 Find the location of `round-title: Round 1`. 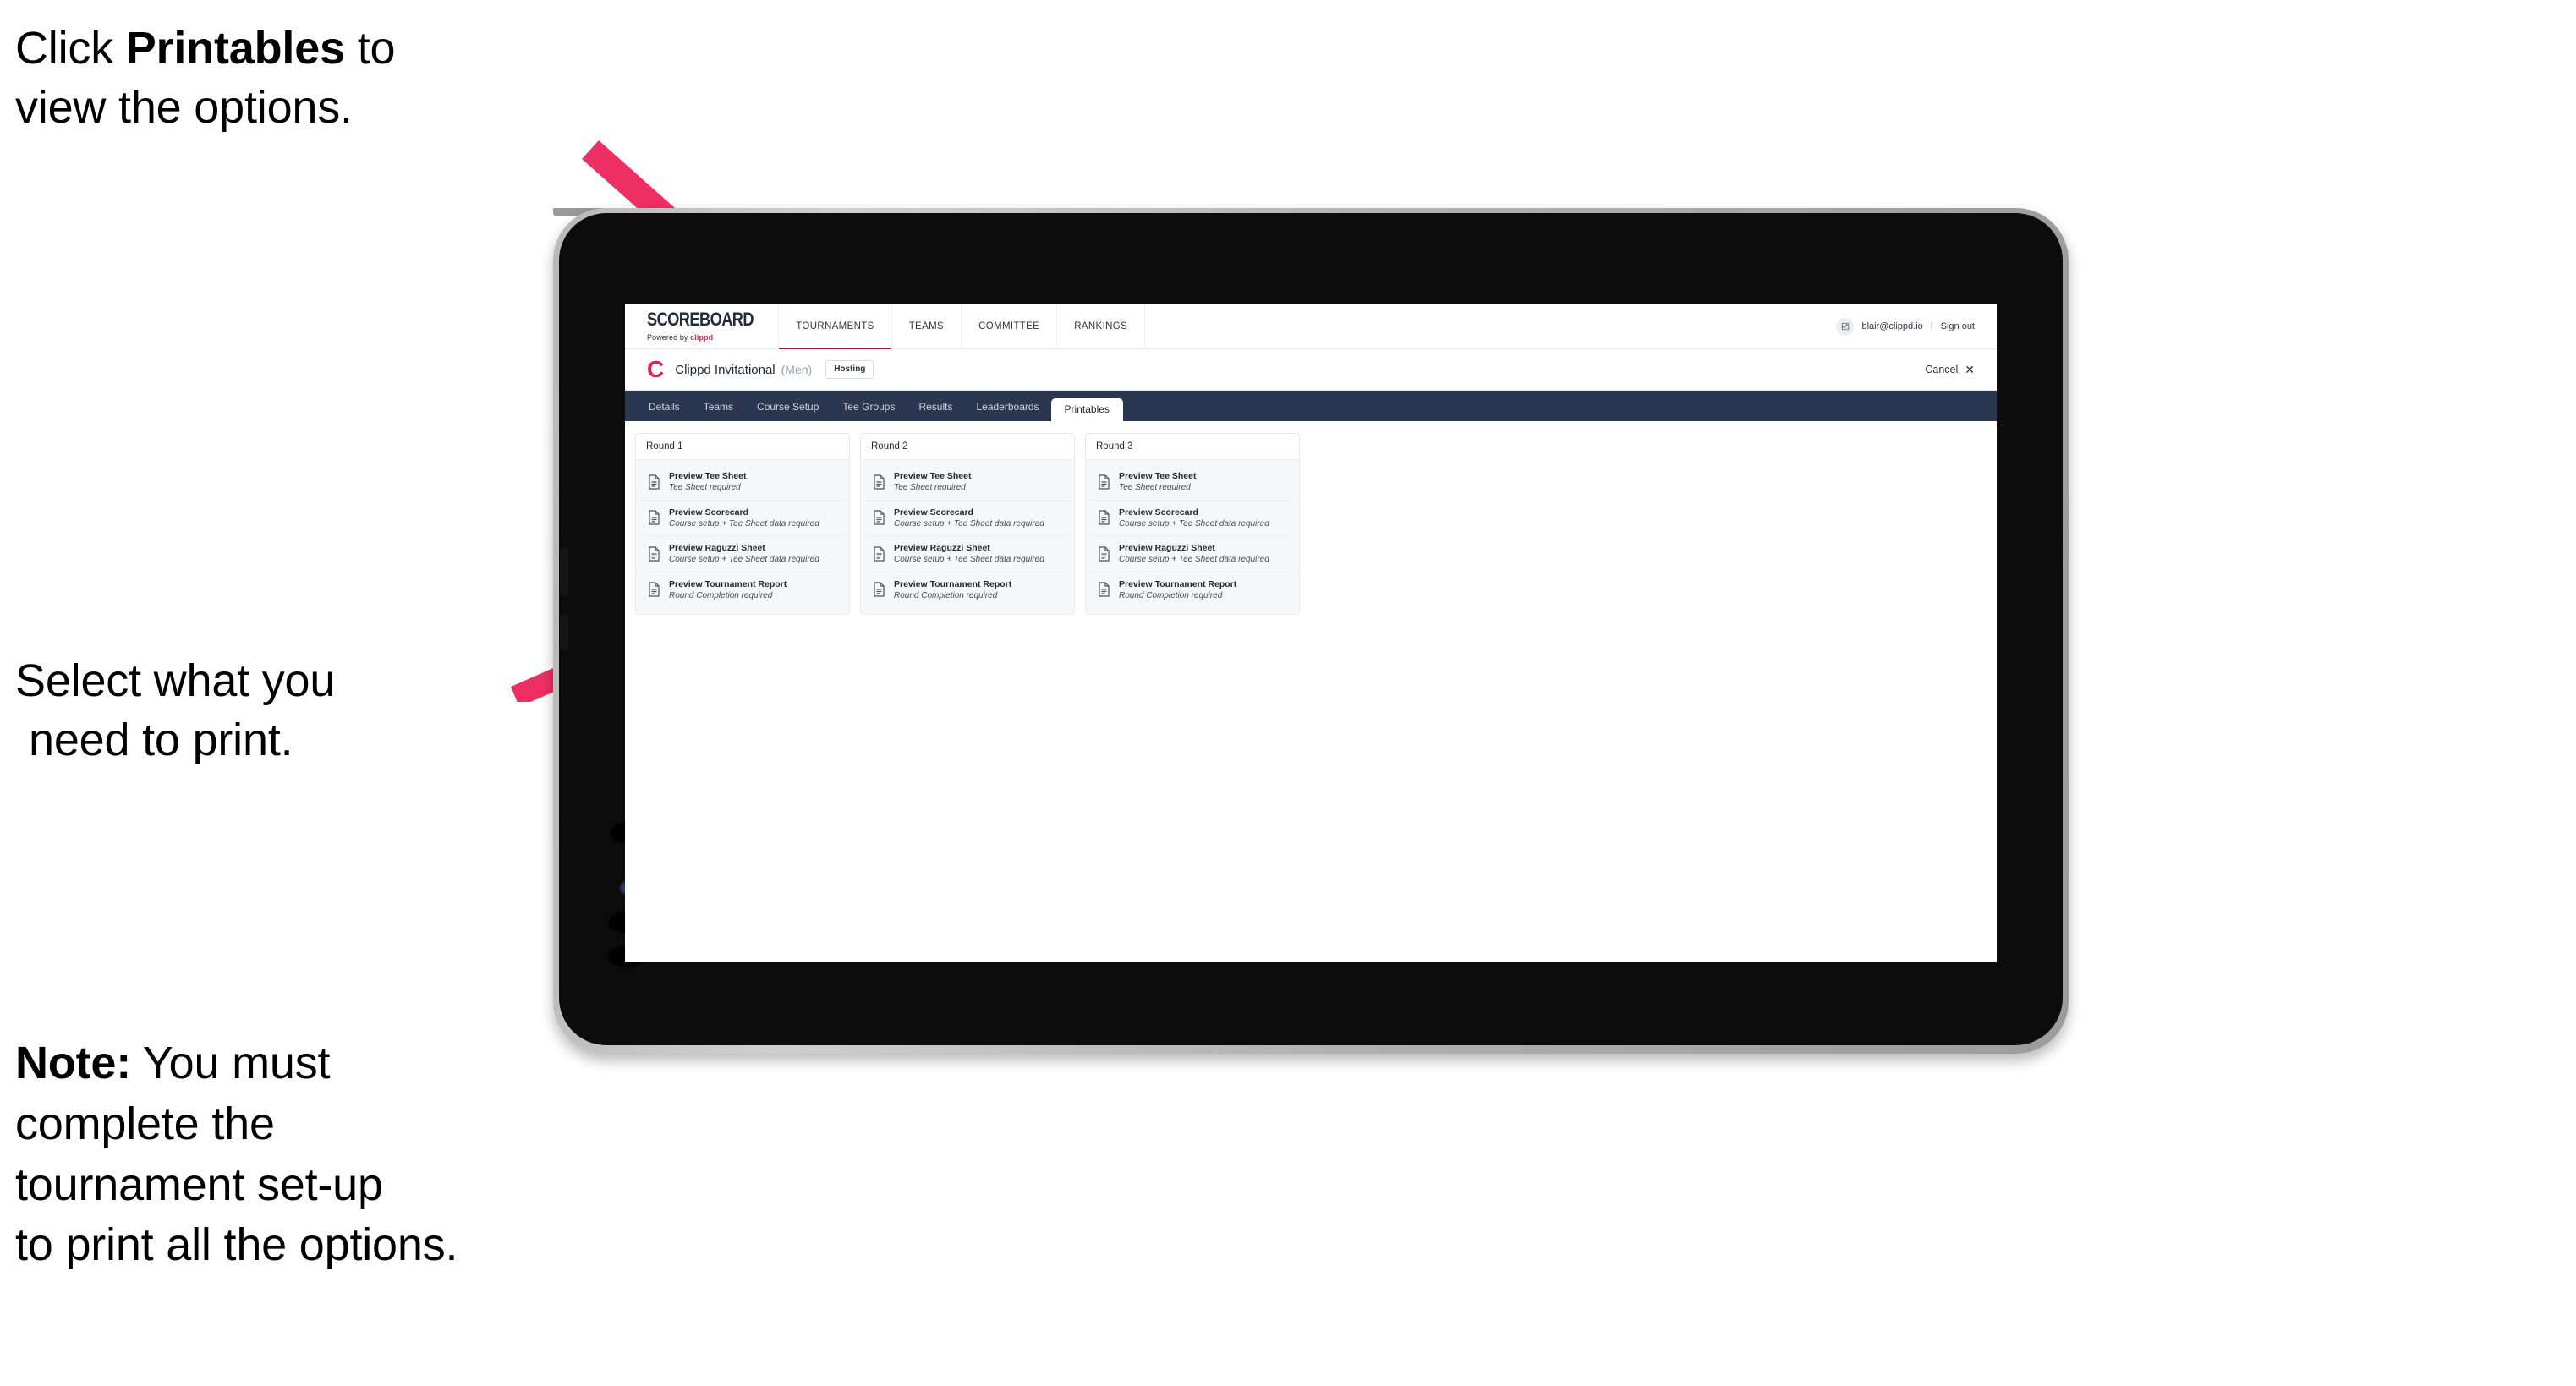

round-title: Round 1 is located at coordinates (742, 447).